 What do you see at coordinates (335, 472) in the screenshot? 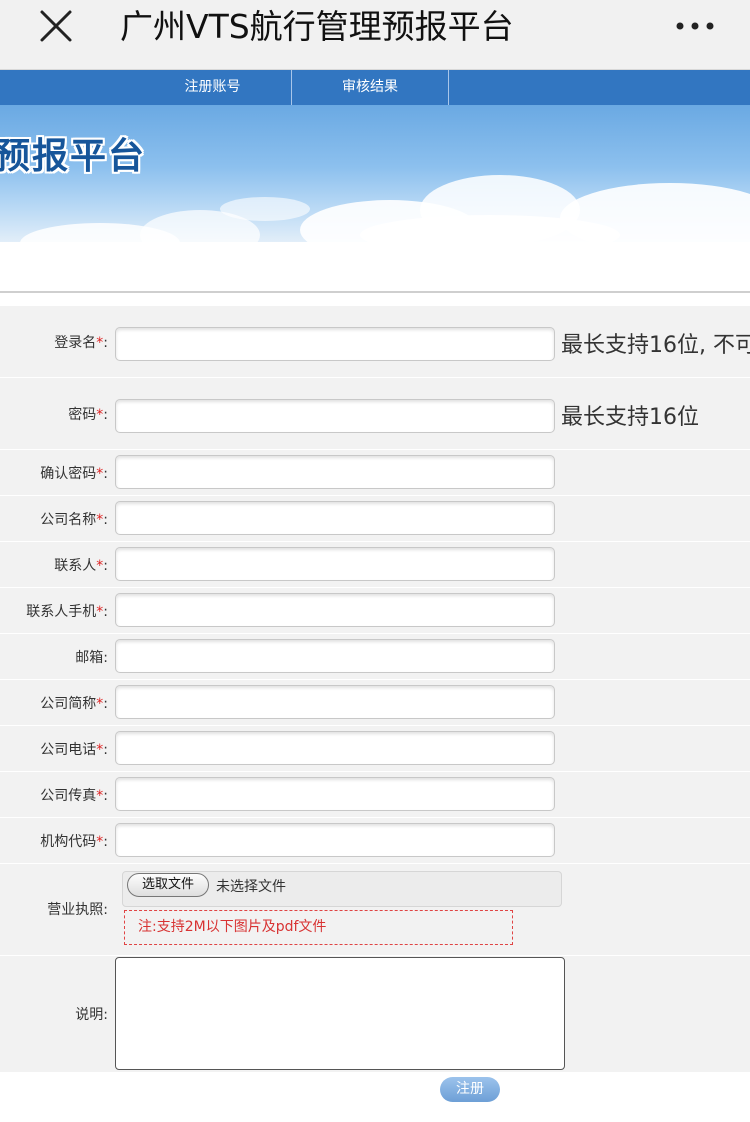
I see `confirm-password-input` at bounding box center [335, 472].